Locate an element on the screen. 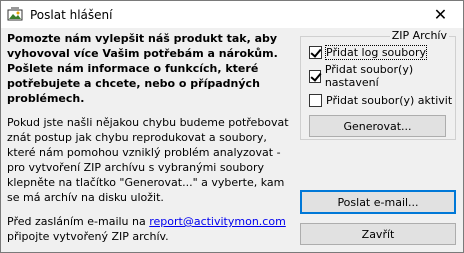 The height and width of the screenshot is (253, 464). add-activity-files-checkbox: Přidat soubor(y) aktivit is located at coordinates (380, 100).